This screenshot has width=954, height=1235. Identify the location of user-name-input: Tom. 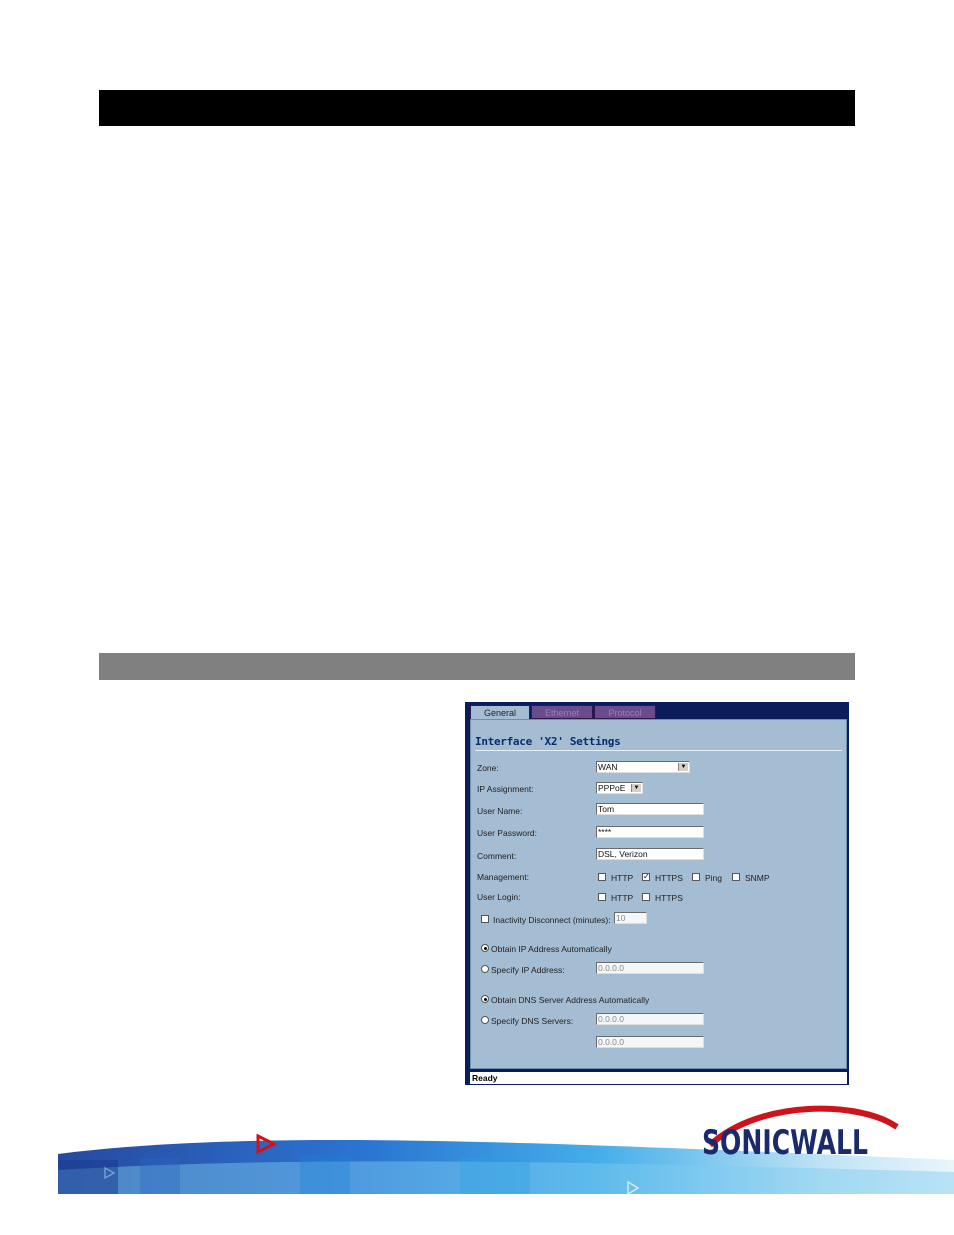
(650, 809).